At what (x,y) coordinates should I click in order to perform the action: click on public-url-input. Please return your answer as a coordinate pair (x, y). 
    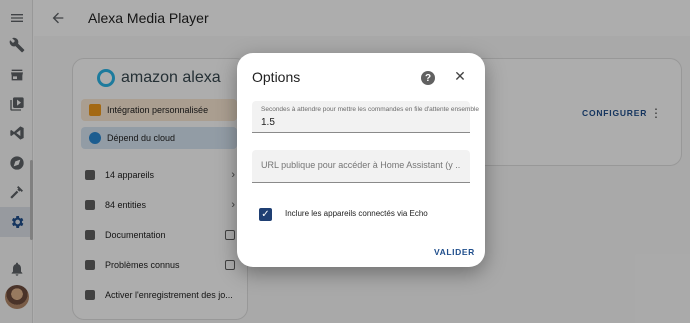
    Looking at the image, I should click on (361, 165).